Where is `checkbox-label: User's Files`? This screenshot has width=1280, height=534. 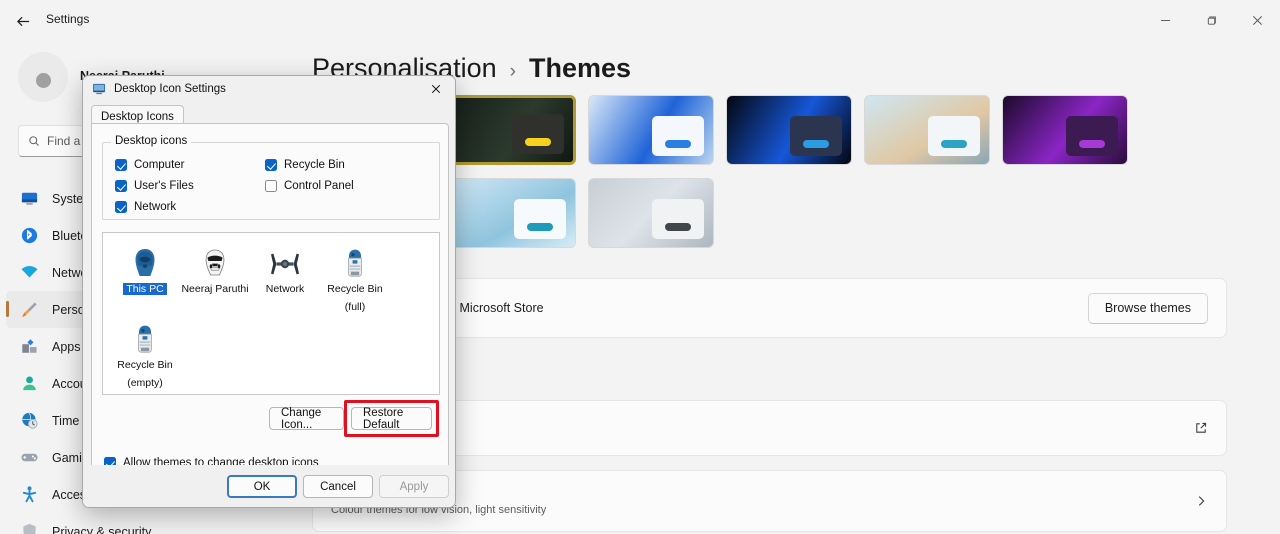 checkbox-label: User's Files is located at coordinates (164, 186).